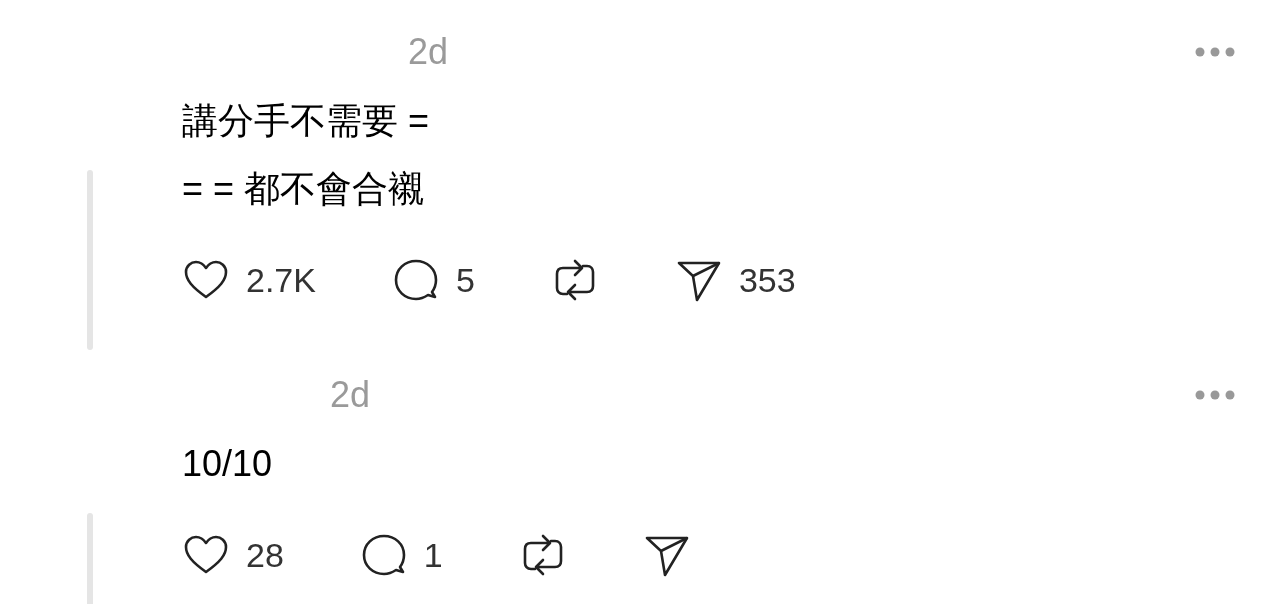 This screenshot has width=1284, height=604. What do you see at coordinates (281, 280) in the screenshot?
I see `like-count: 2.7K` at bounding box center [281, 280].